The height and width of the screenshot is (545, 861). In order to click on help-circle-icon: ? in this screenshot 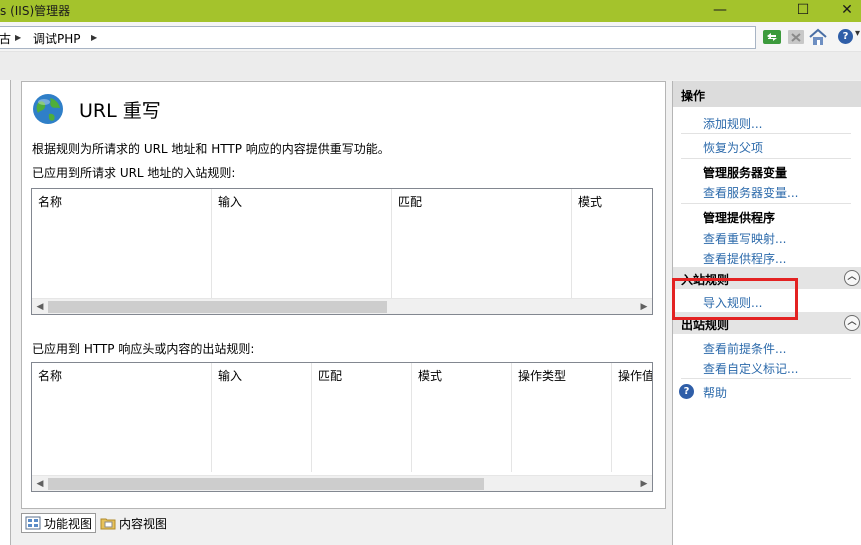, I will do `click(686, 391)`.